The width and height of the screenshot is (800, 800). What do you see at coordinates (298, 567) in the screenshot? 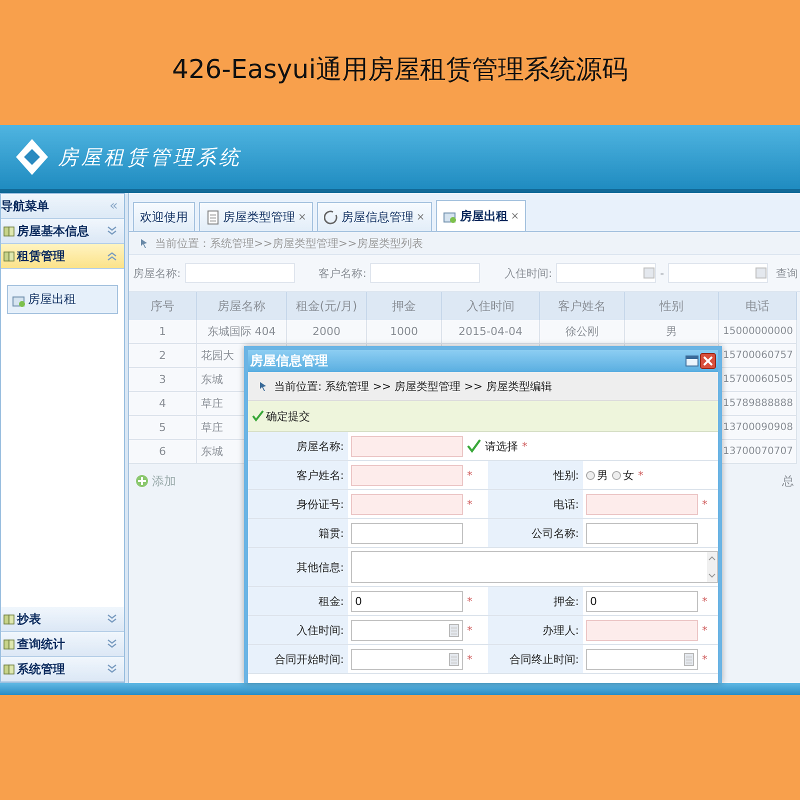
I see `field-label: 其他信息:` at bounding box center [298, 567].